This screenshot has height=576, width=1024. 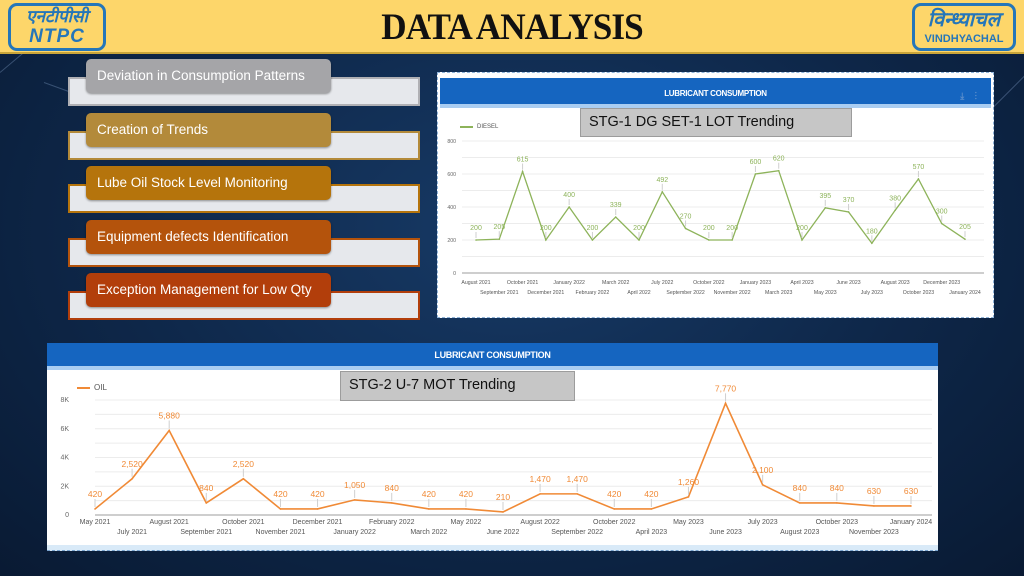 What do you see at coordinates (726, 388) in the screenshot?
I see `data-label: 7,770` at bounding box center [726, 388].